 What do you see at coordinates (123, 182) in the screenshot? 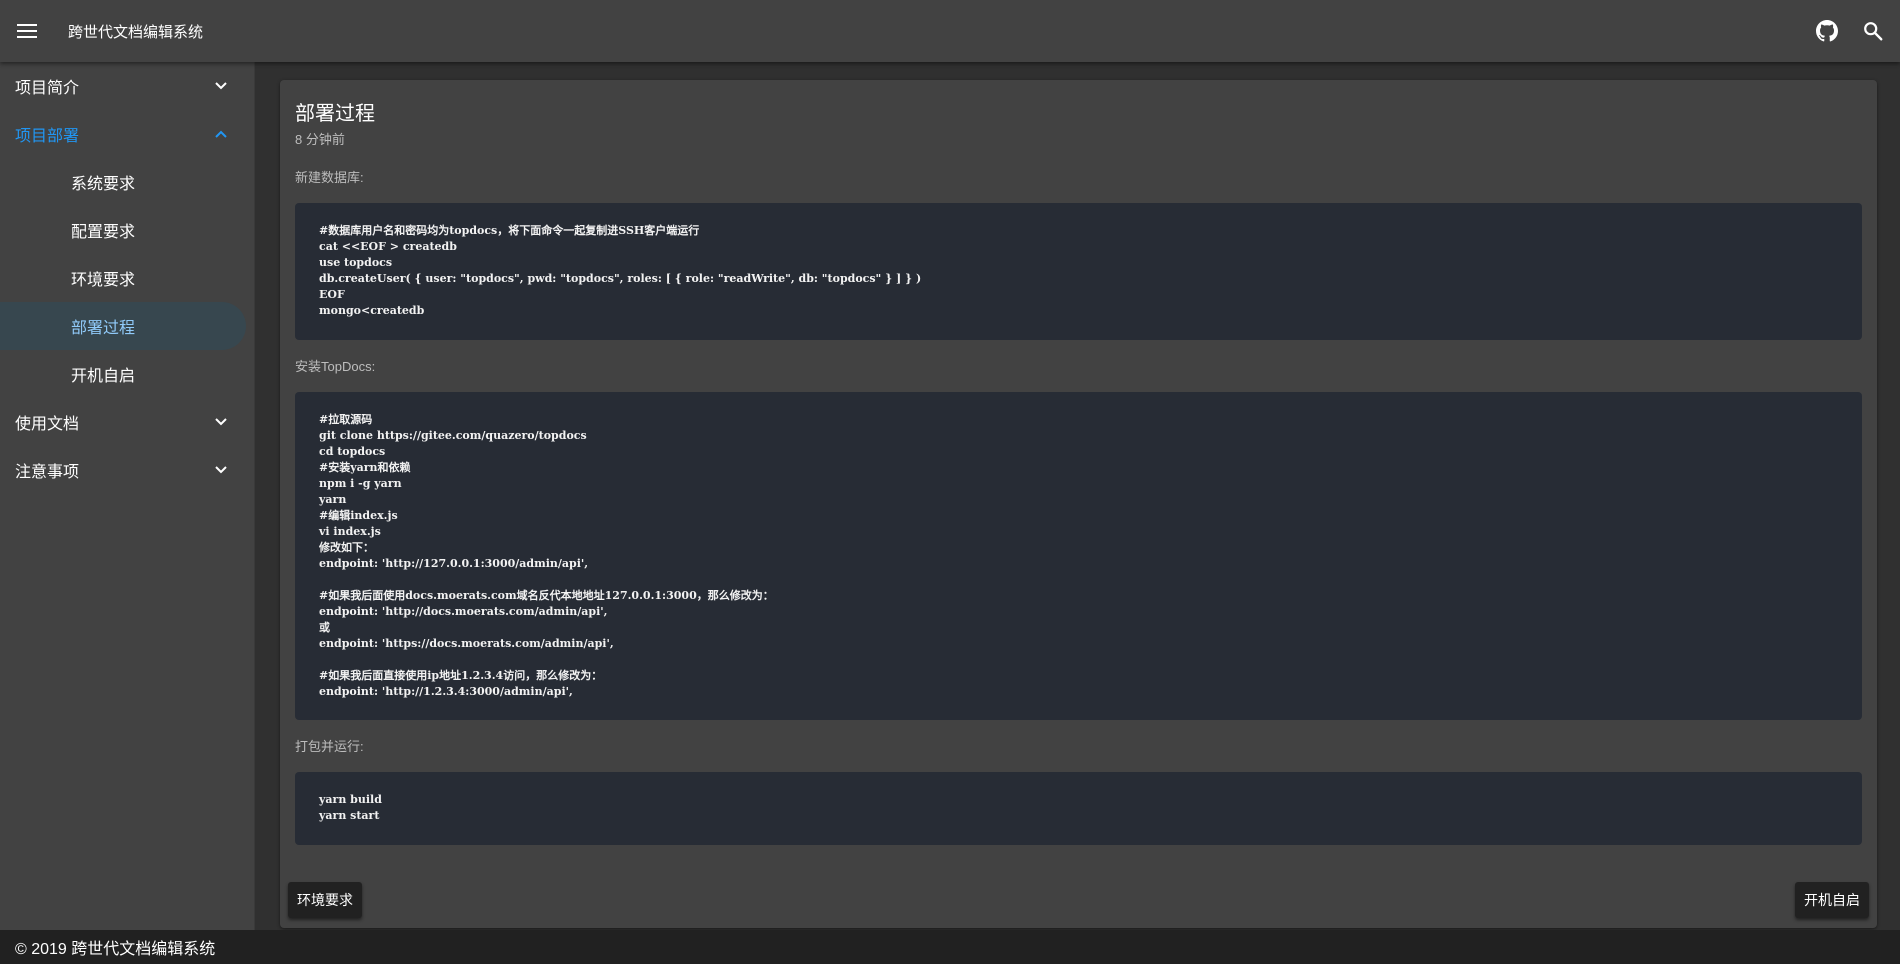
I see `sidebar-item-system-requirements: 系统要求` at bounding box center [123, 182].